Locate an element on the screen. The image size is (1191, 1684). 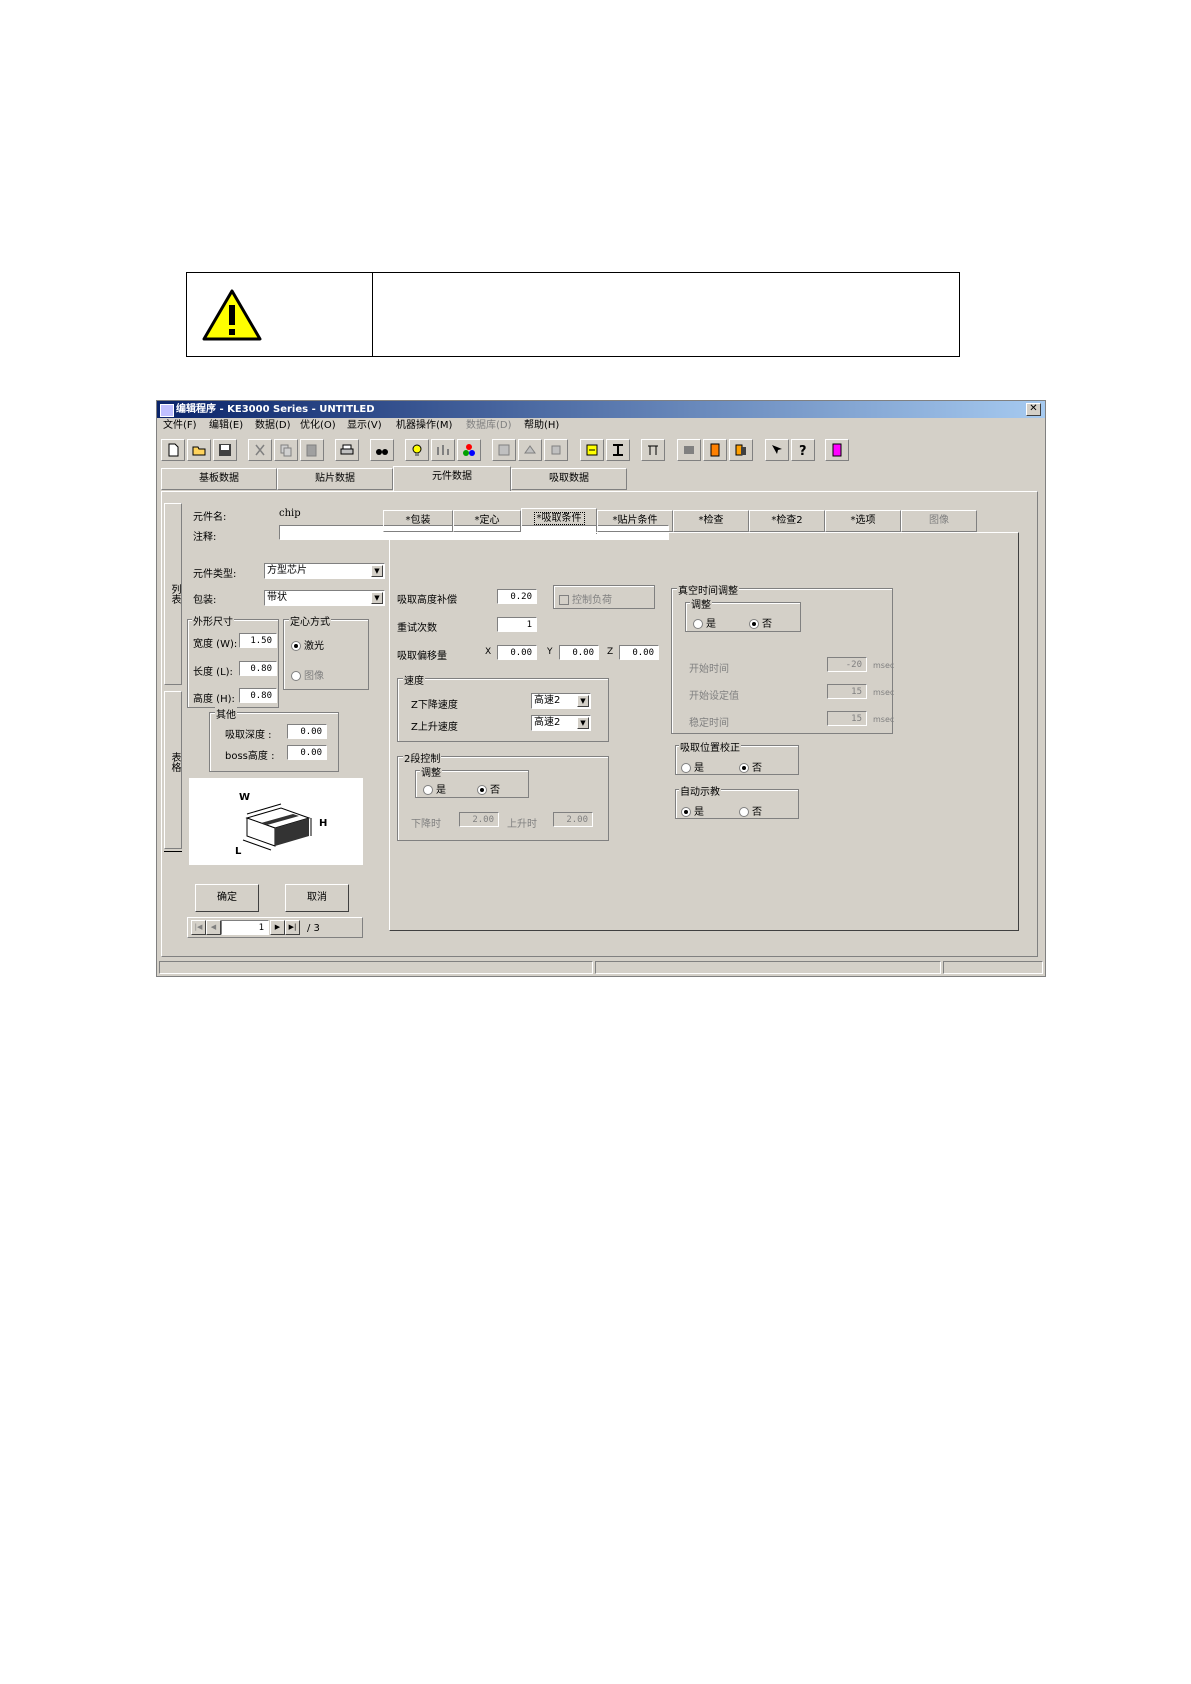
z-up-speed-select: 高速2 ▼ is located at coordinates (561, 723).